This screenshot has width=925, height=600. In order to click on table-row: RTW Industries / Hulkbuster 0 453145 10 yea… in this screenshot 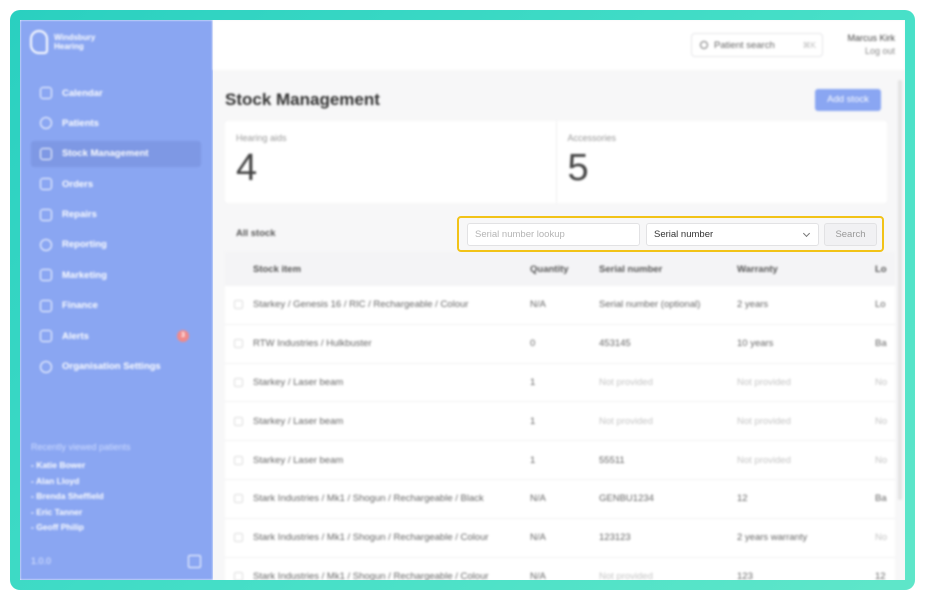, I will do `click(560, 344)`.